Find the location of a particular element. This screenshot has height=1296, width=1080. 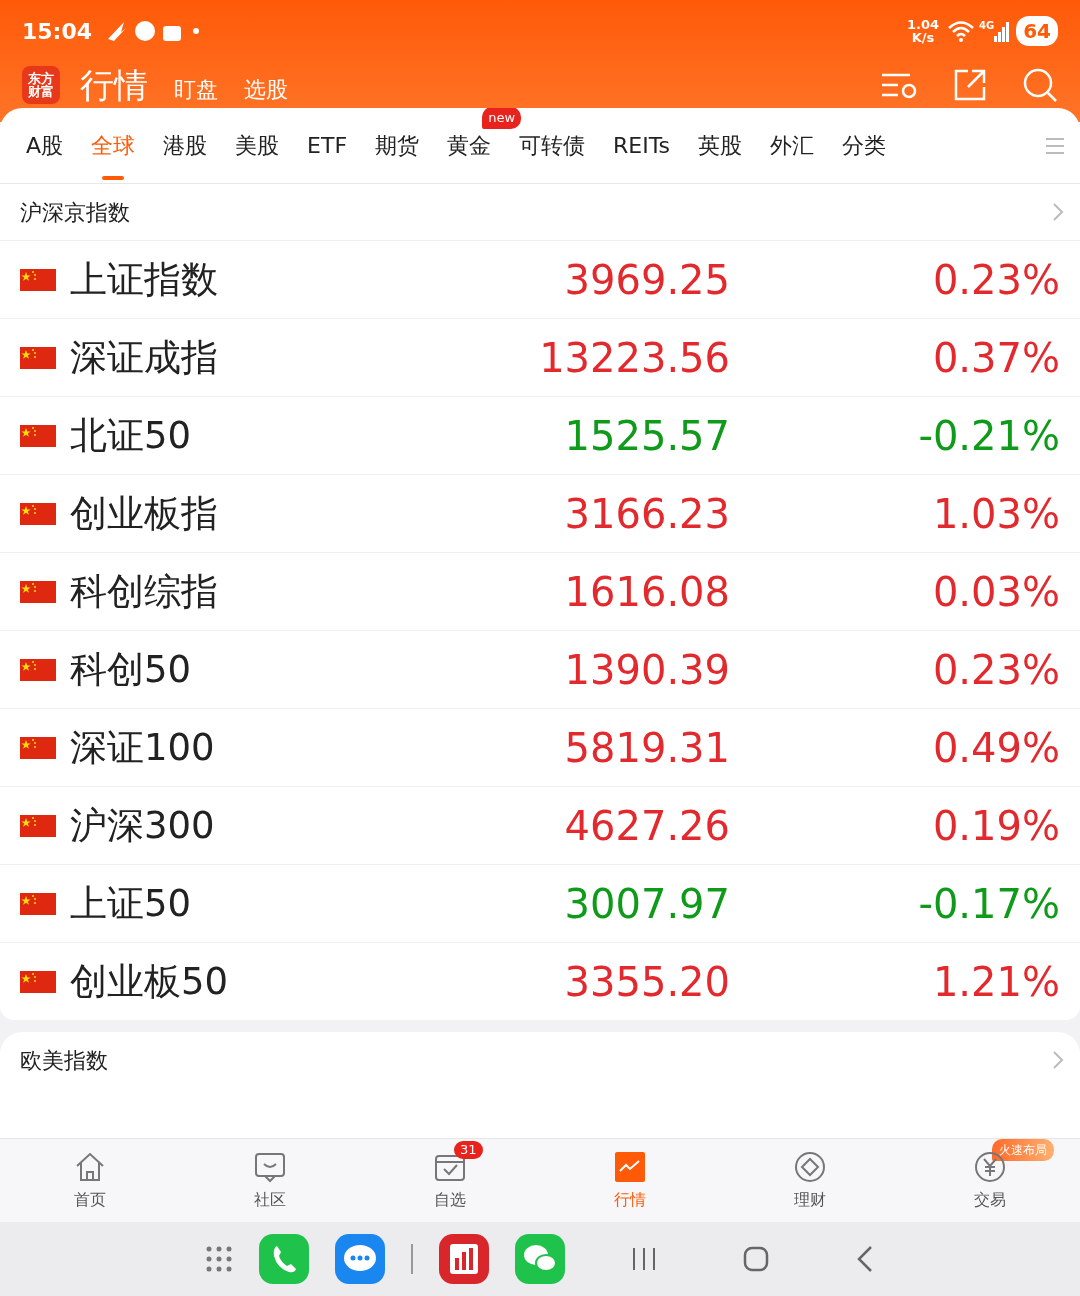

nav-tab: 首页 is located at coordinates (90, 1180).